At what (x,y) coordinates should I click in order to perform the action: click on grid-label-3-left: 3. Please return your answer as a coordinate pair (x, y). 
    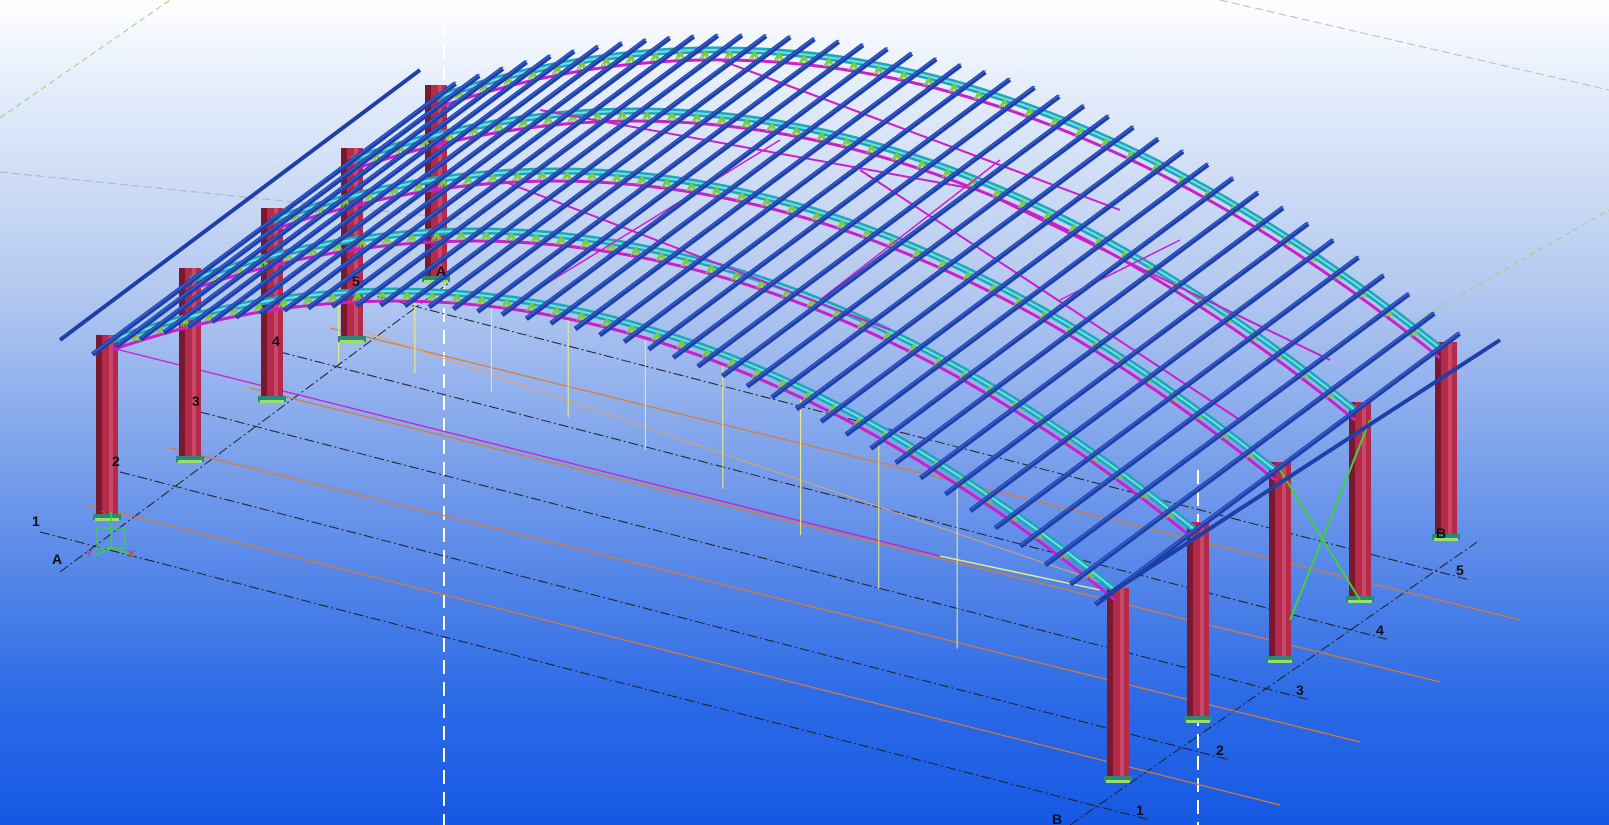
    Looking at the image, I should click on (196, 401).